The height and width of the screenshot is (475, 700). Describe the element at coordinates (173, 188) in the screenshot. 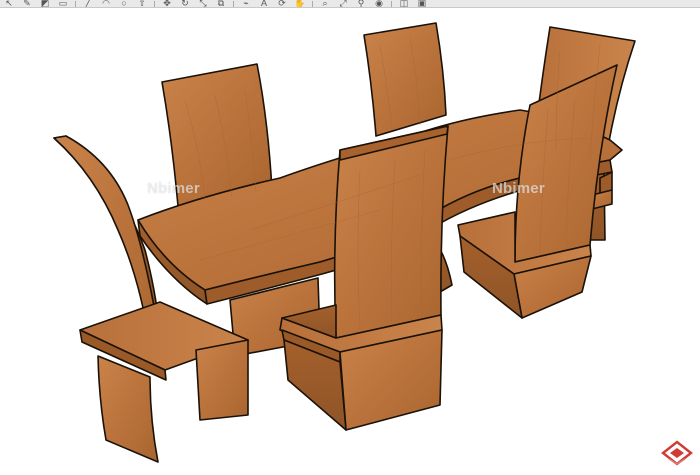

I see `watermark-left: Nbimer` at that location.